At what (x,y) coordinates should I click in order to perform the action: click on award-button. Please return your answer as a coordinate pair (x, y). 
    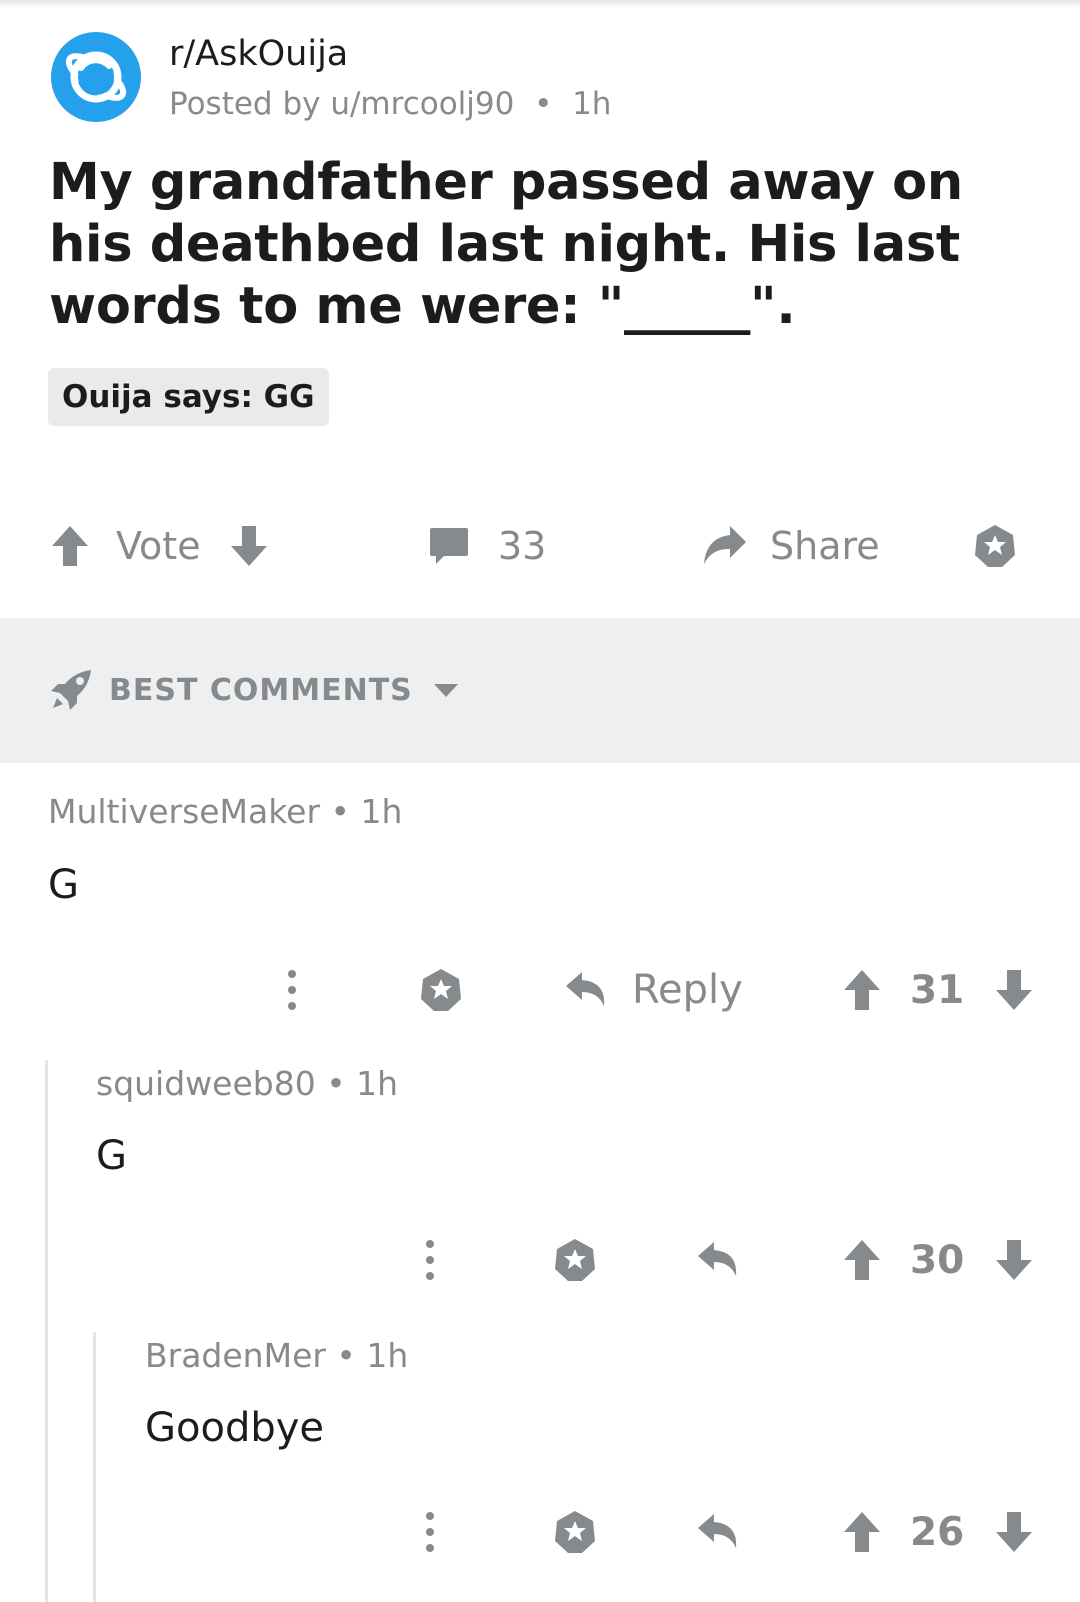
    Looking at the image, I should click on (995, 546).